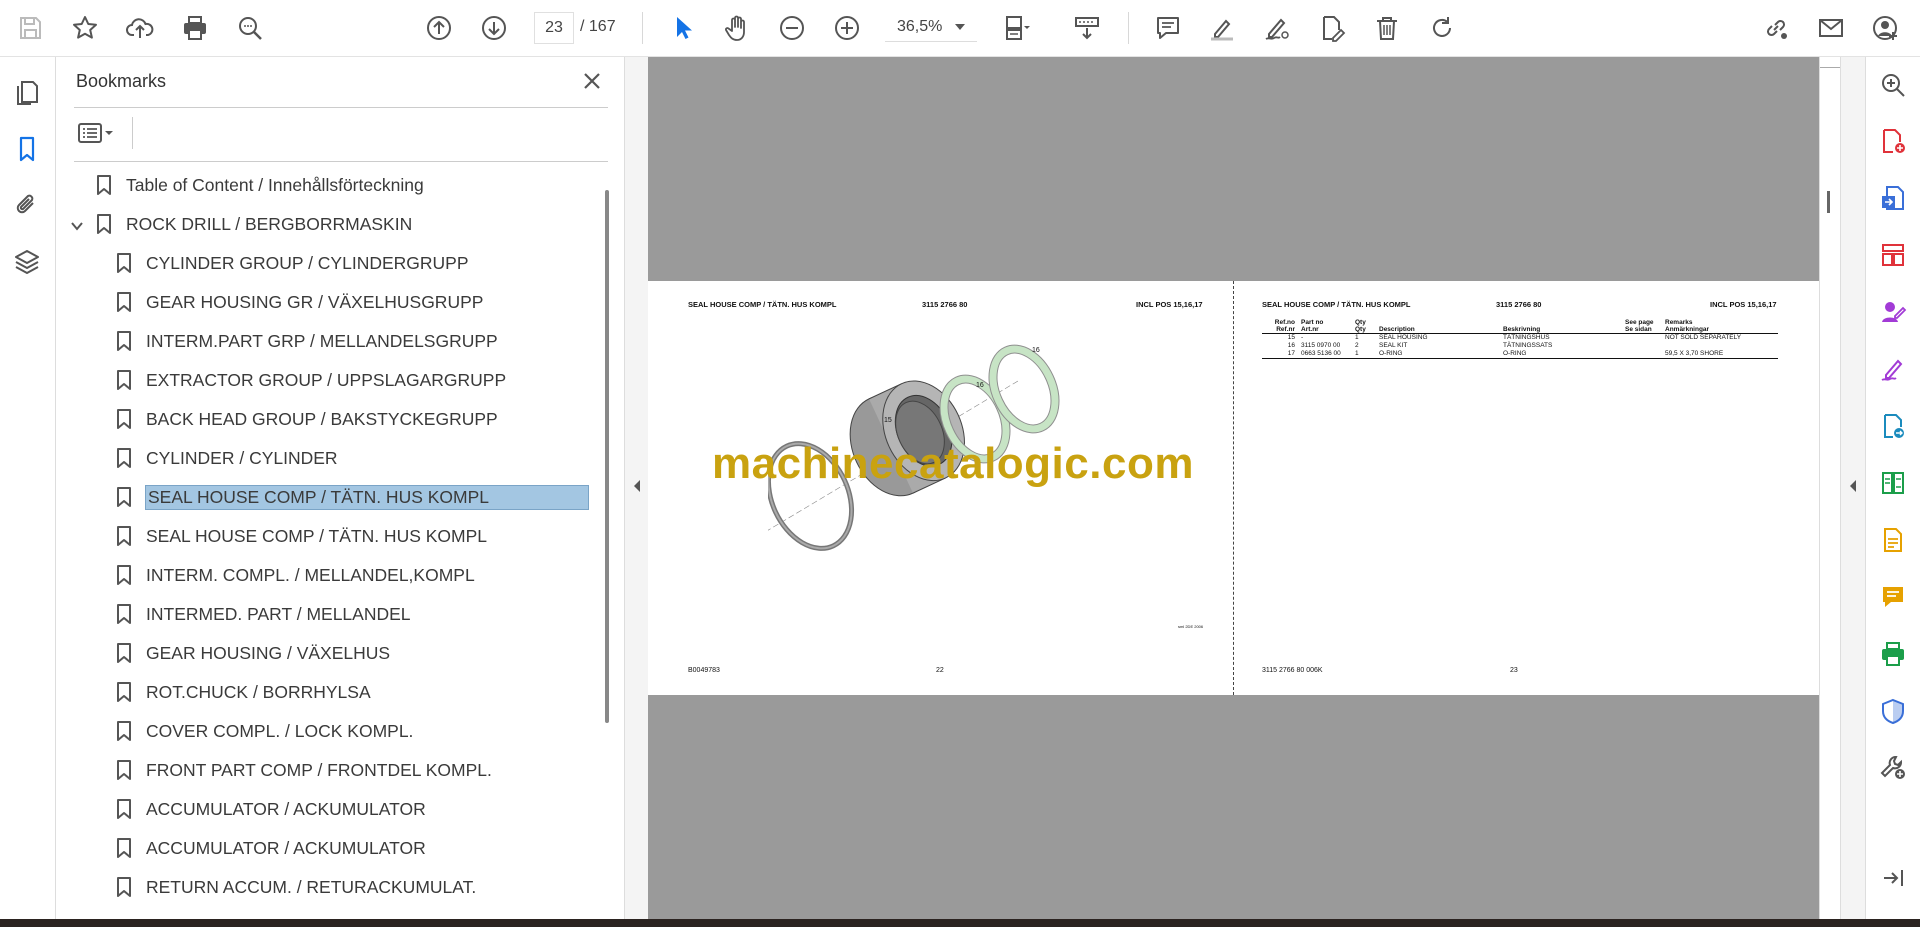 This screenshot has height=927, width=1920. I want to click on bookmark-item: CYLINDER GROUP / CYLINDERGRUPP, so click(292, 263).